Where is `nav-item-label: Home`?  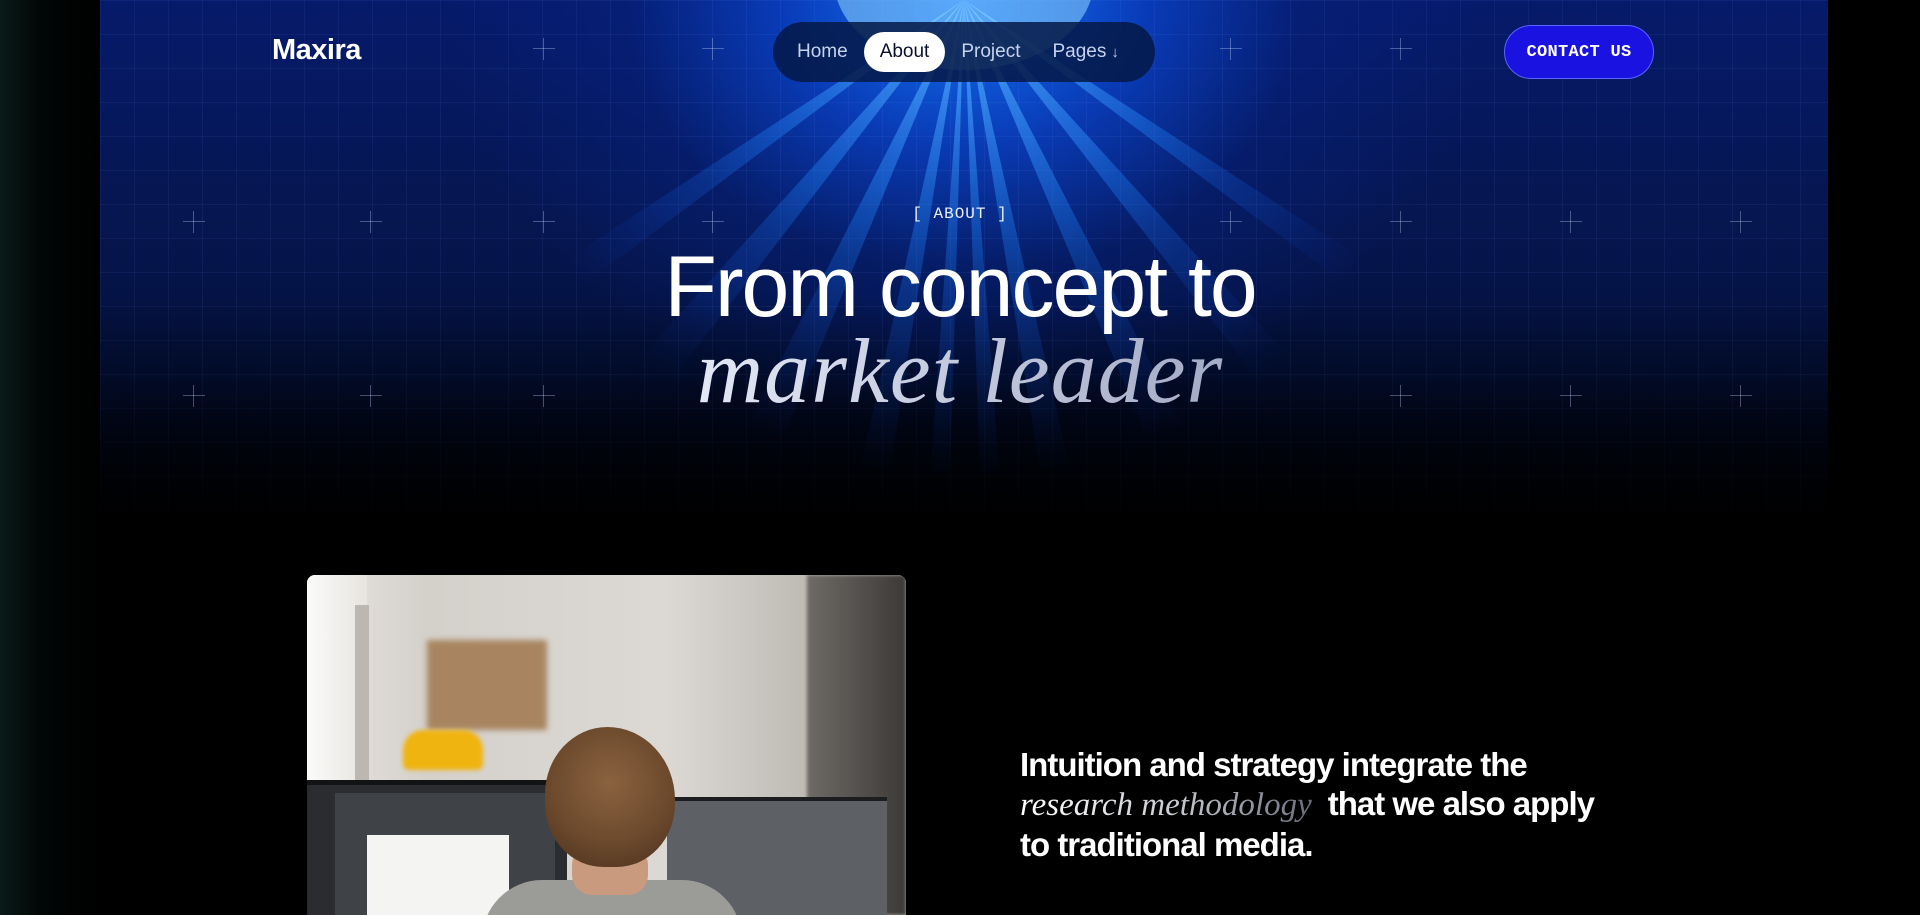
nav-item-label: Home is located at coordinates (822, 51).